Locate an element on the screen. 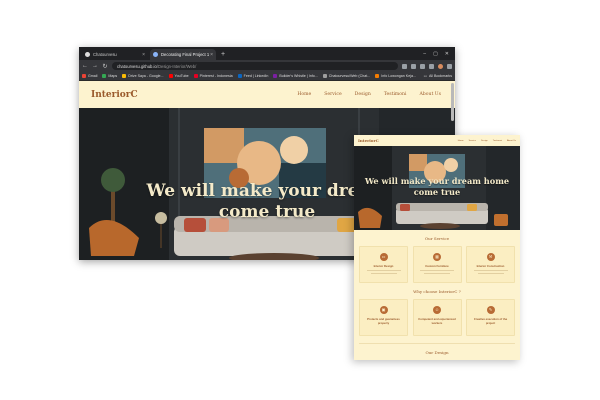 Image resolution: width=600 pixels, height=400 pixels. all-bookmarks-label: All Bookmarks is located at coordinates (440, 76).